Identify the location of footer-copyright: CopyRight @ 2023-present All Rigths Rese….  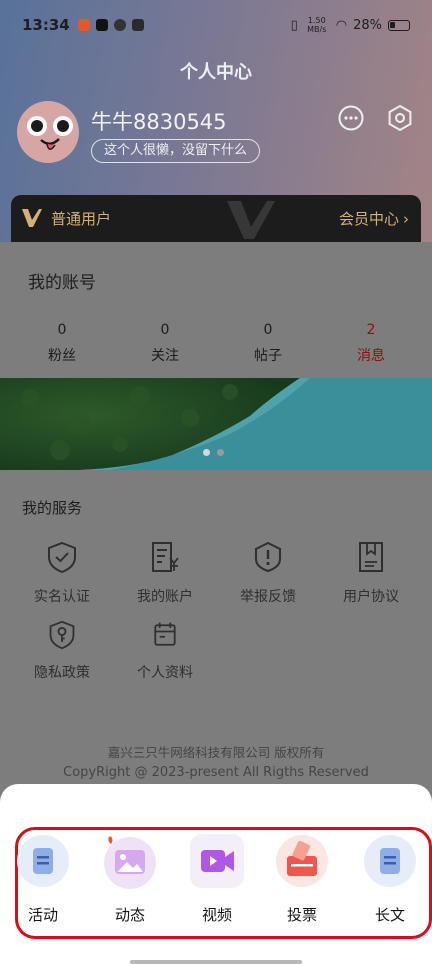
(216, 772).